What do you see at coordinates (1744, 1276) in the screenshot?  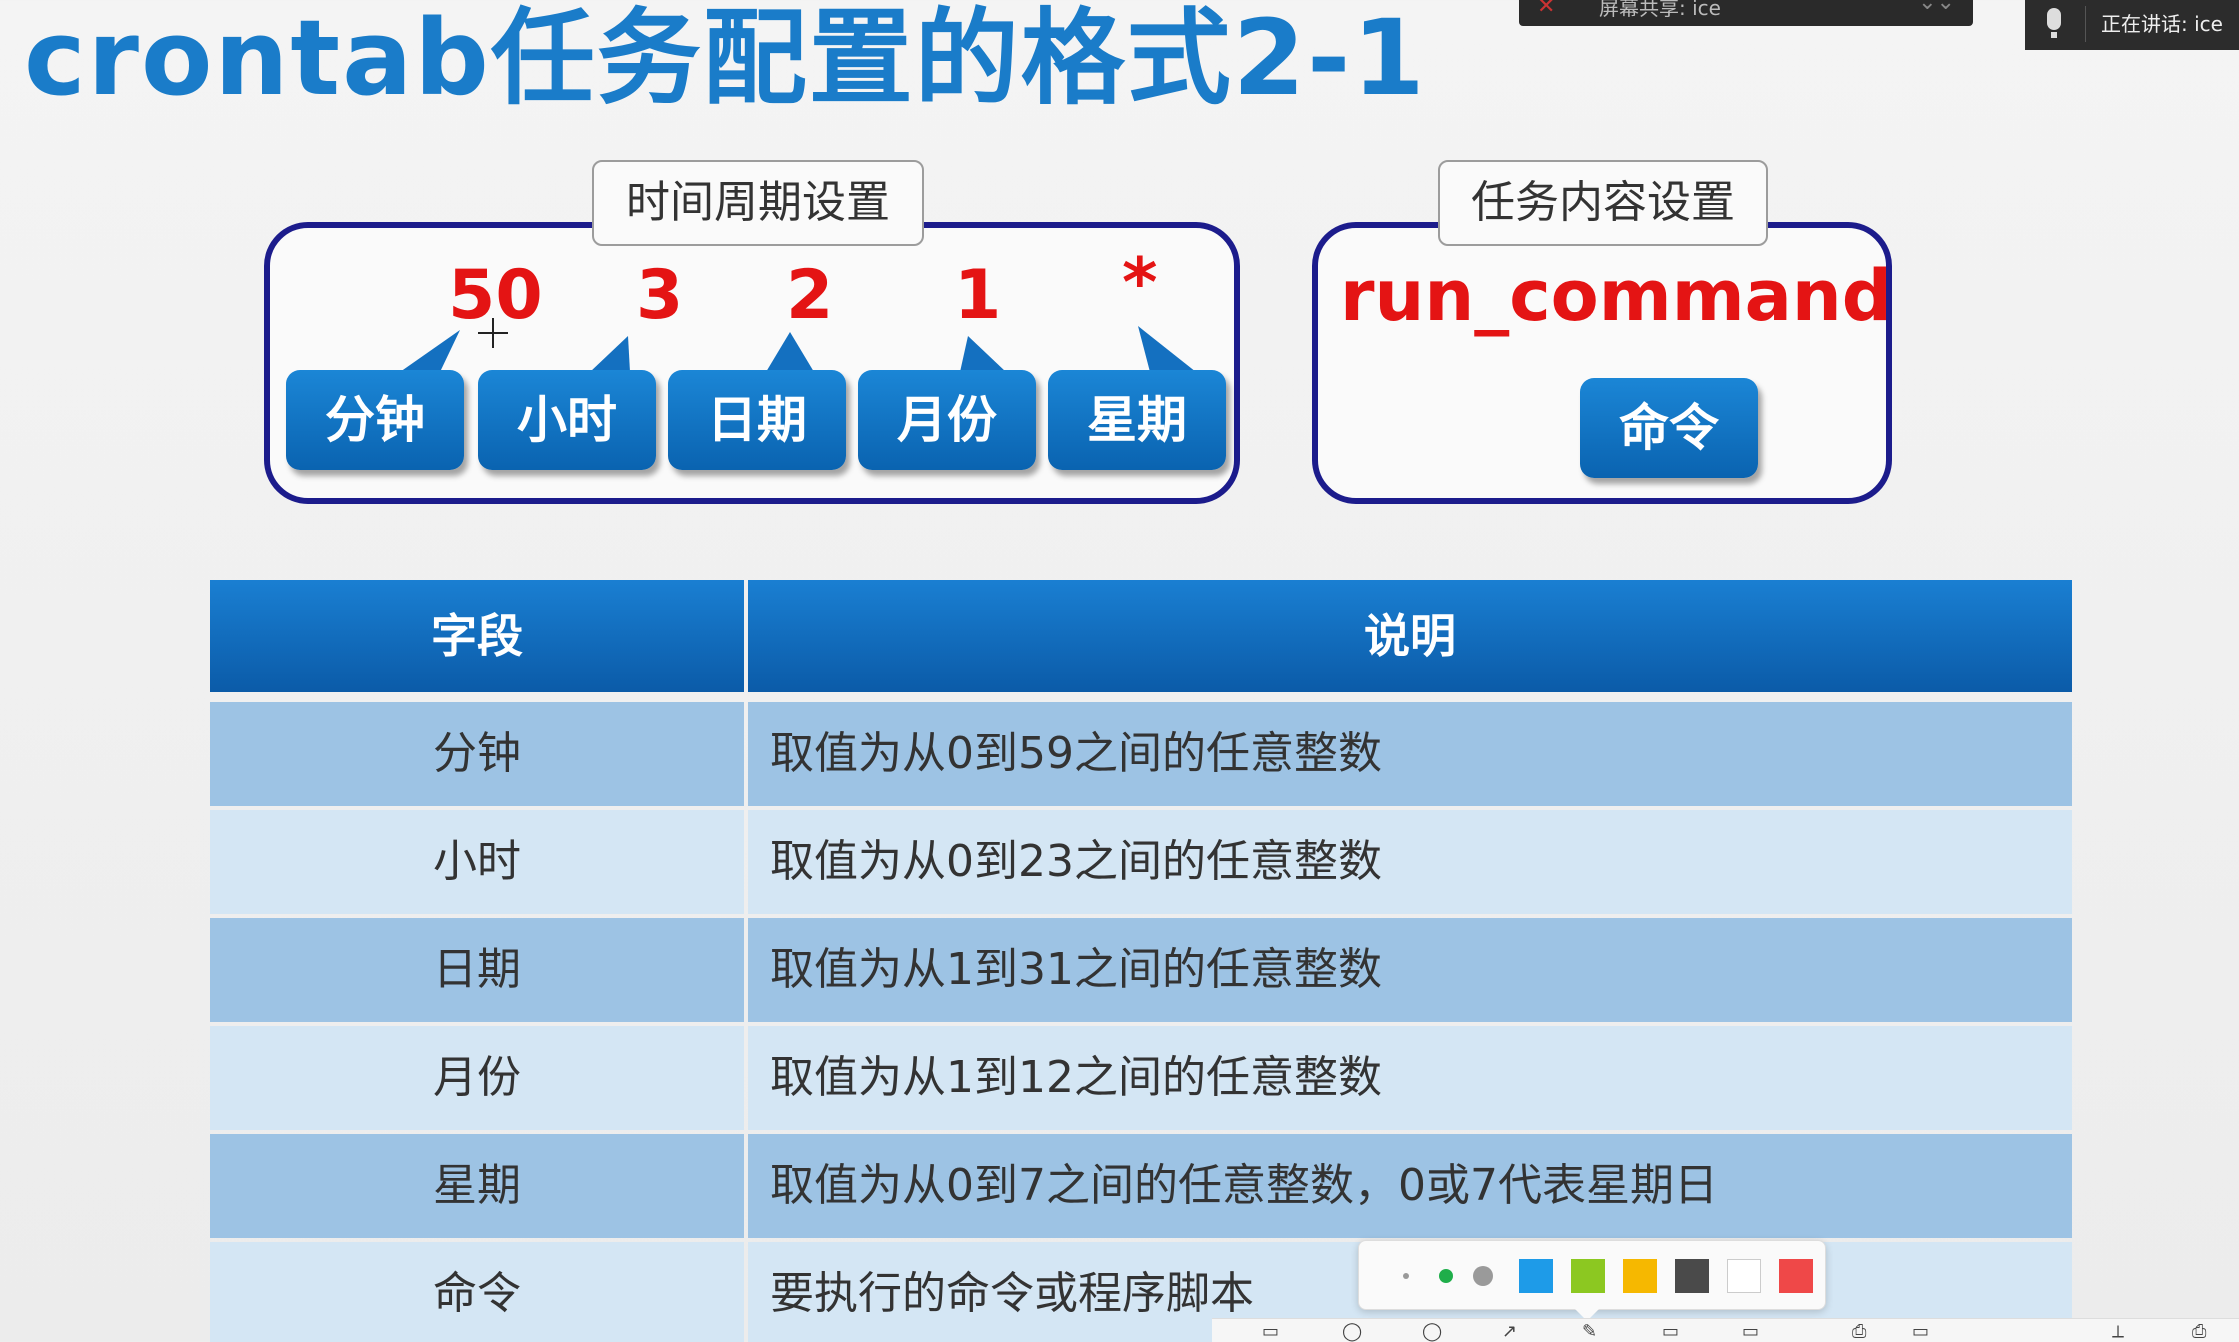 I see `color-swatch-white` at bounding box center [1744, 1276].